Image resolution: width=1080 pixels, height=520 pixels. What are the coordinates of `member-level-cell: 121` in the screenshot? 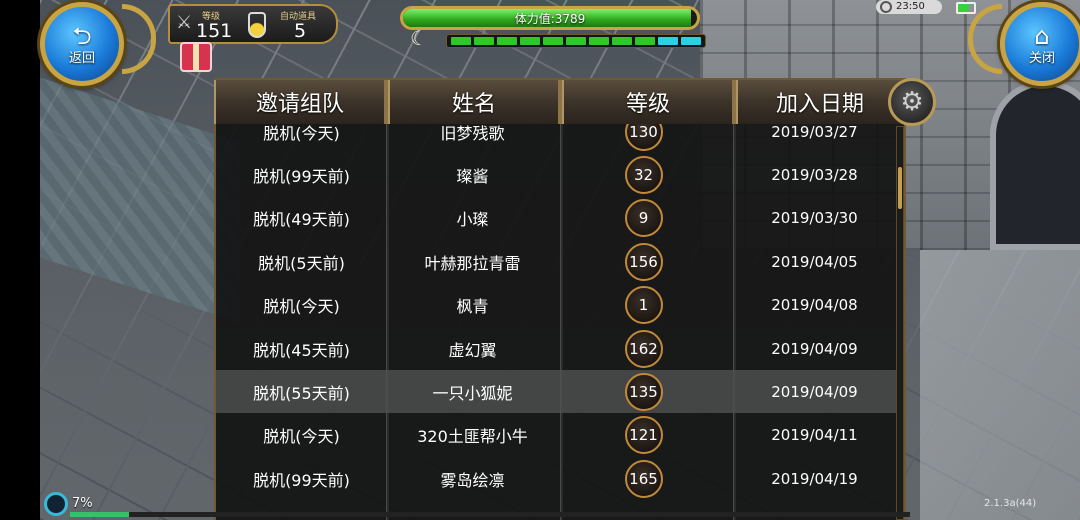 It's located at (643, 435).